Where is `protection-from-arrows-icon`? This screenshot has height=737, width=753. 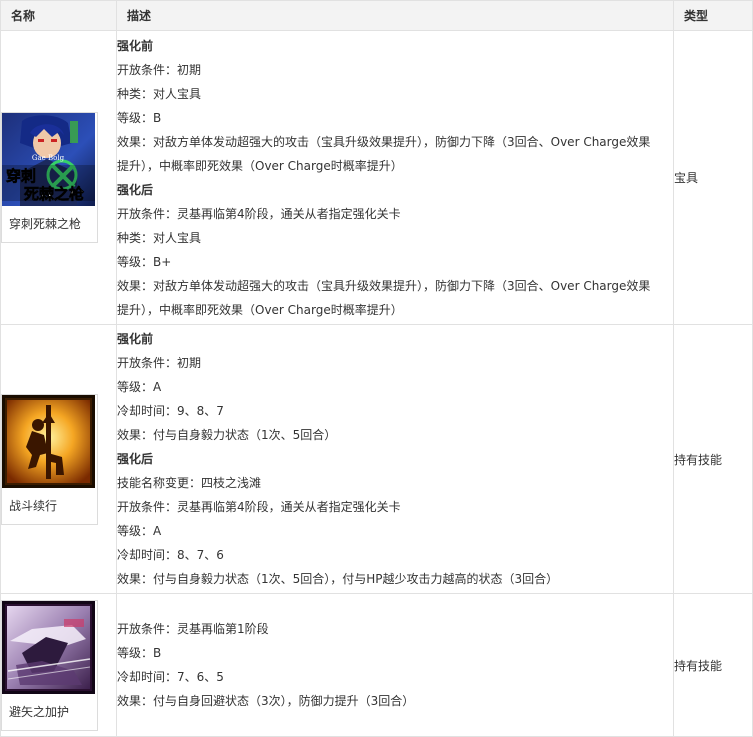 protection-from-arrows-icon is located at coordinates (48, 647).